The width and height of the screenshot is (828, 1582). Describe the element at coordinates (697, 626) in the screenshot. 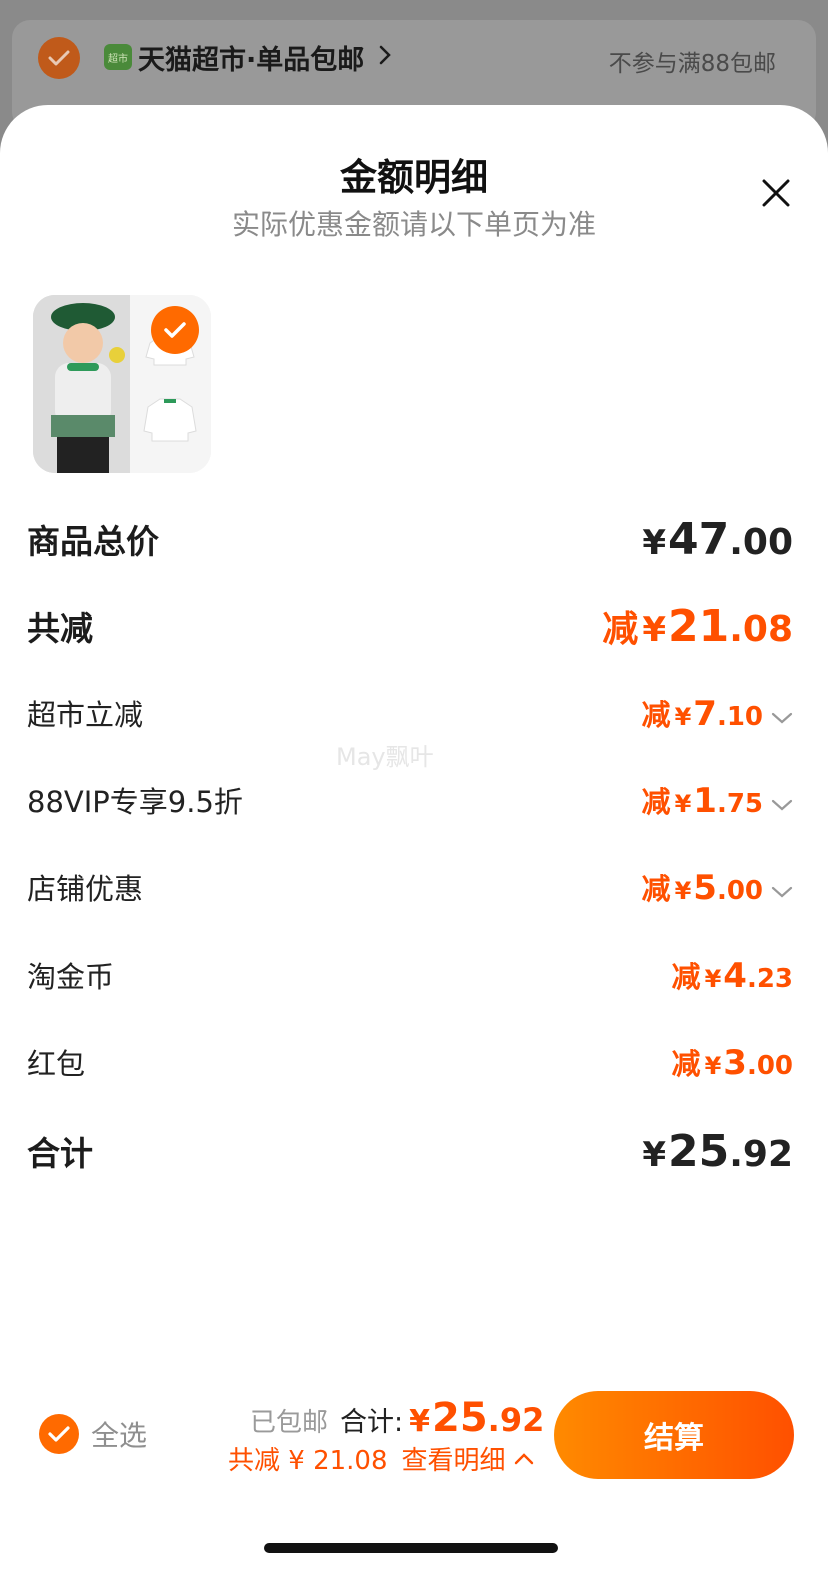

I see `total-discount-amount: 减 ¥ 21 .08` at that location.